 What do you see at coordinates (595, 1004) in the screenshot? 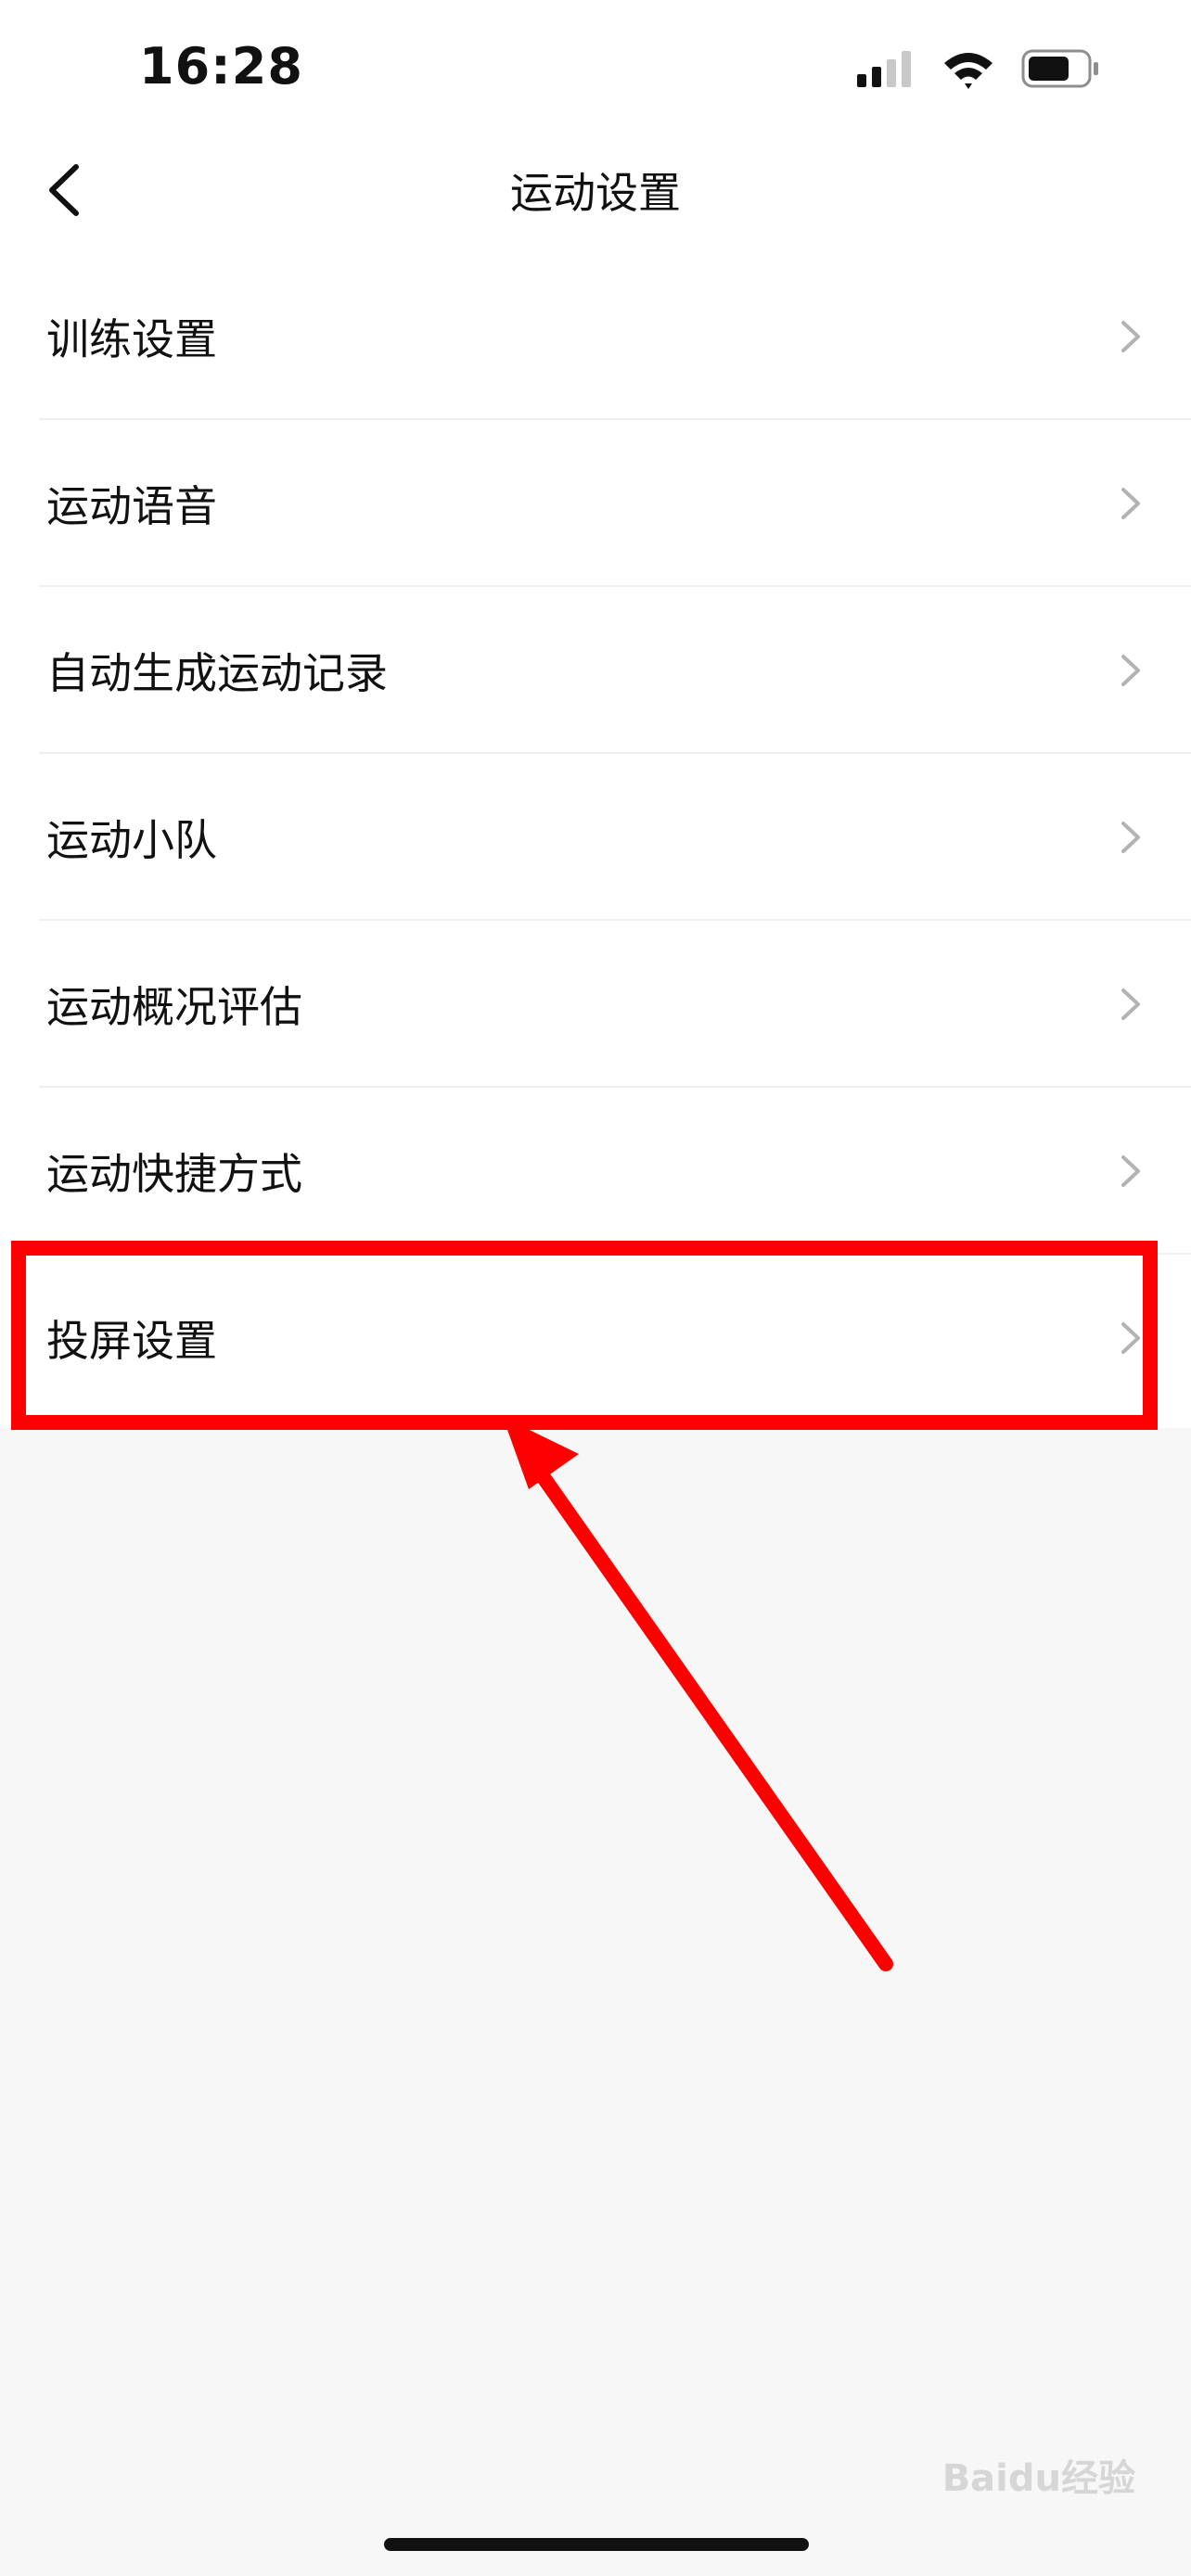
I see `settings-item-overview: 运动概况评估` at bounding box center [595, 1004].